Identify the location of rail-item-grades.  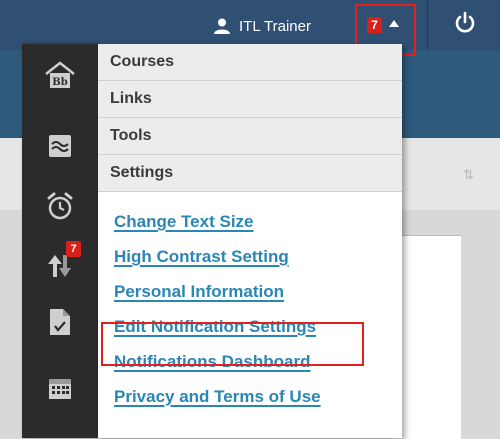
(60, 322).